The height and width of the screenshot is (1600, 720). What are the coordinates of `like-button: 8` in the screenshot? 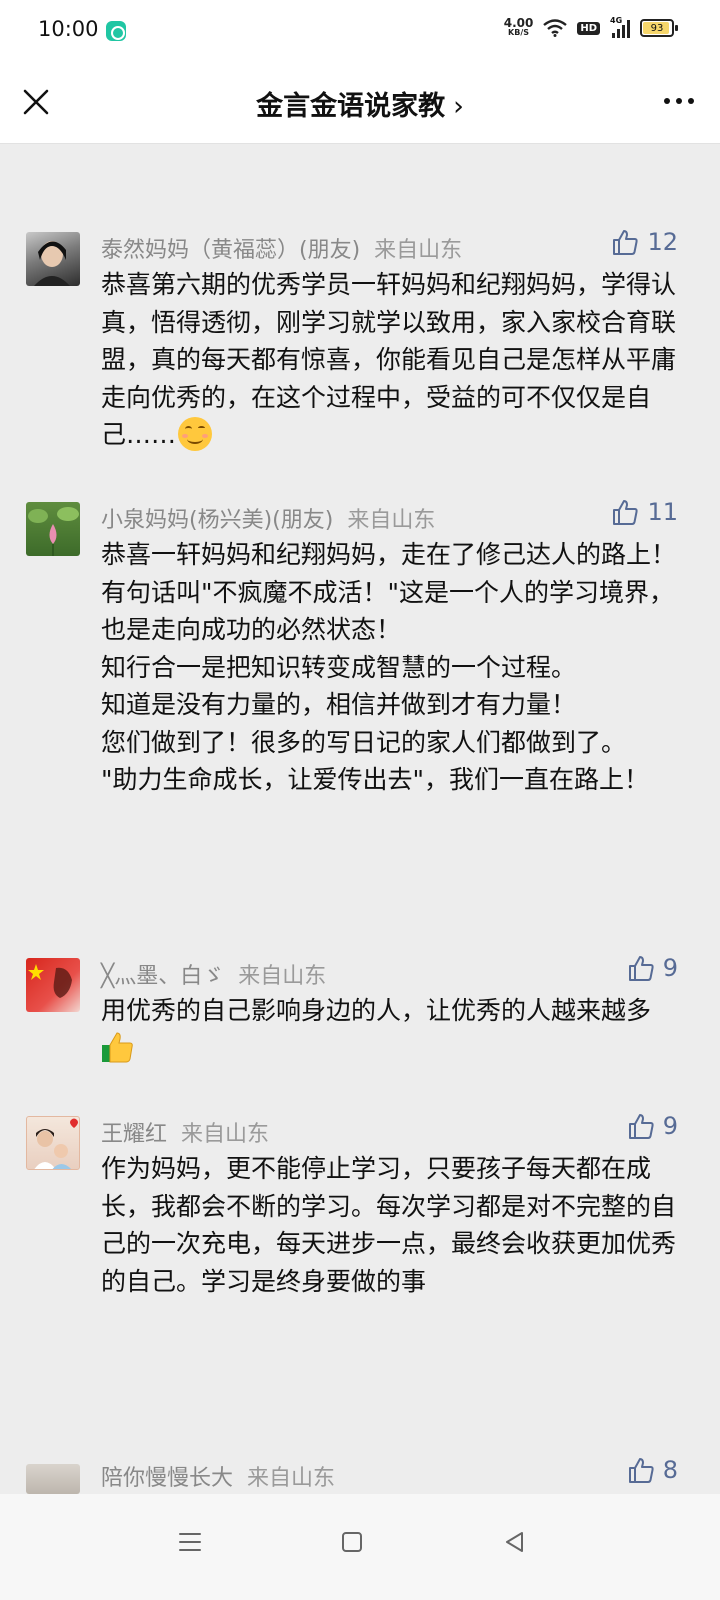 It's located at (652, 1470).